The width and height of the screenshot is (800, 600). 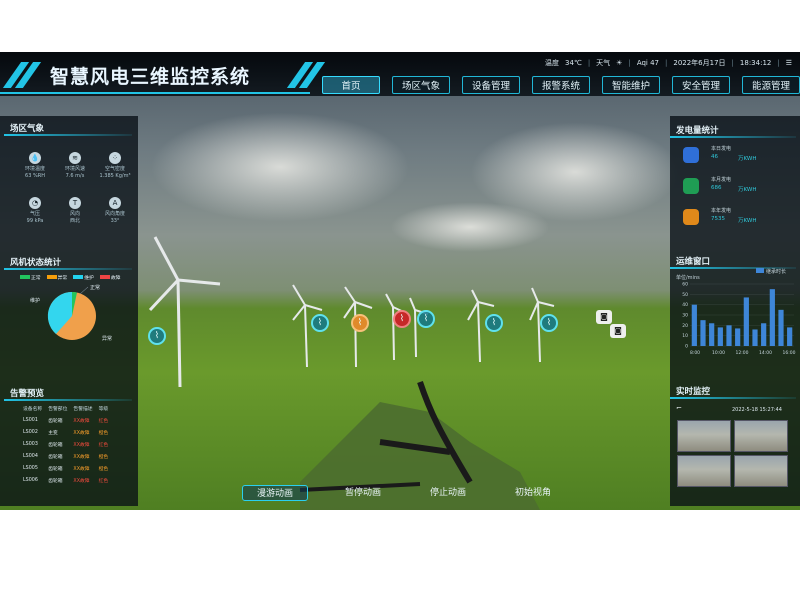 What do you see at coordinates (685, 305) in the screenshot?
I see `y-tick-label: 40` at bounding box center [685, 305].